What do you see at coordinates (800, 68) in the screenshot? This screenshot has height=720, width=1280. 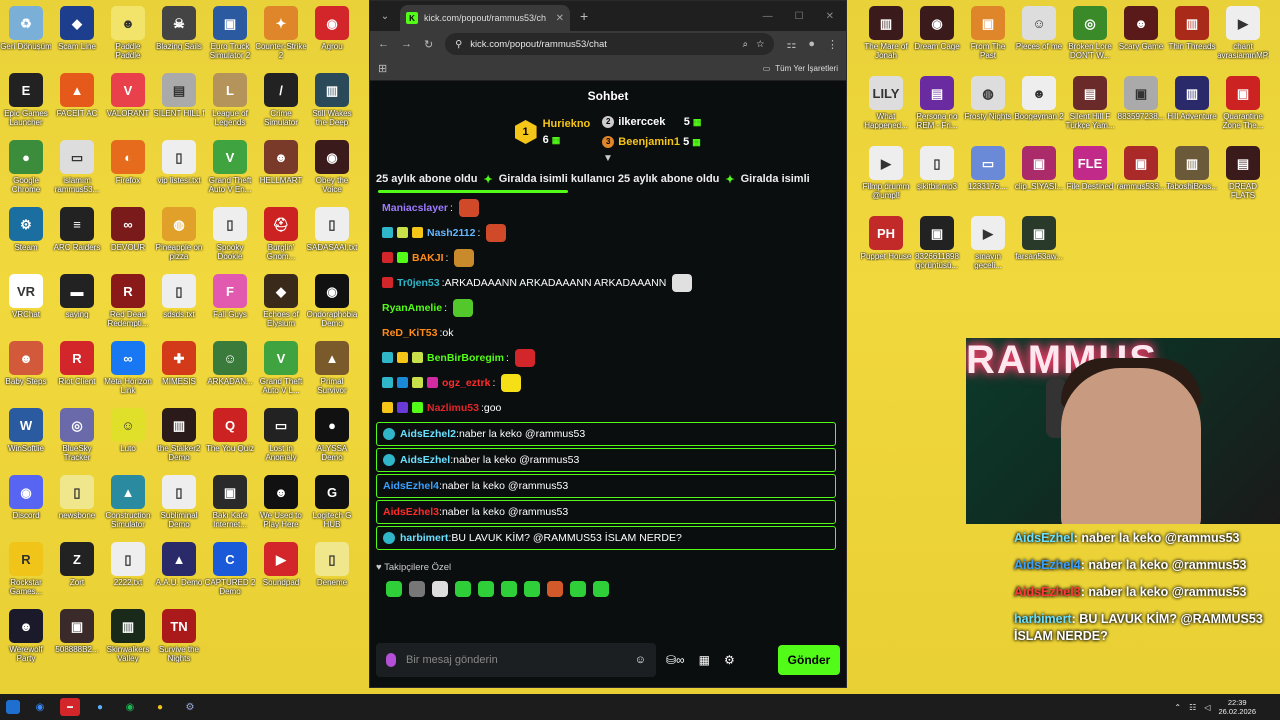 I see `all-bookmarks: ▭ Tüm Yer İşaretleri` at bounding box center [800, 68].